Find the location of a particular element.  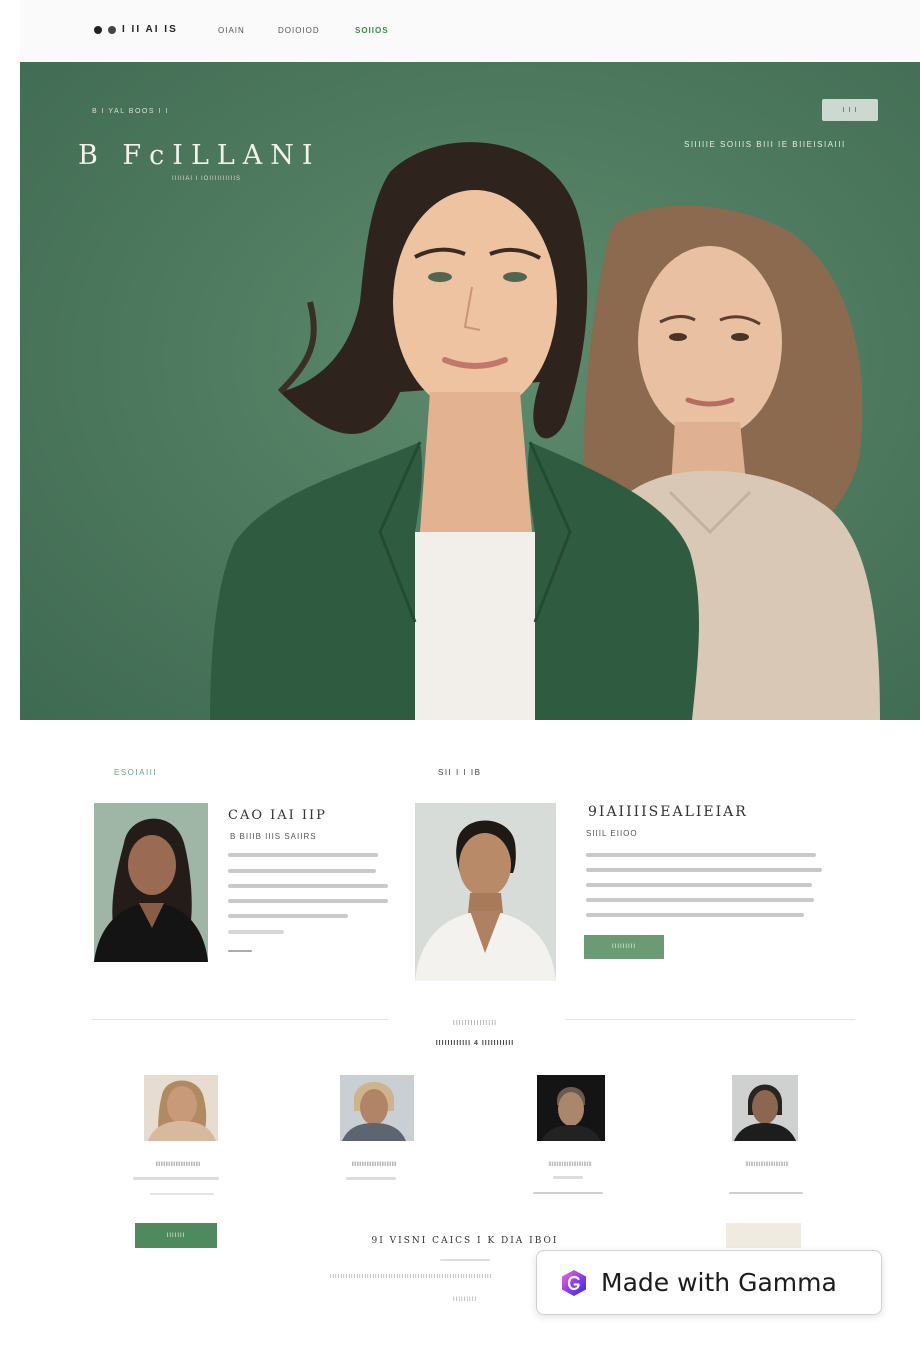

team-subheading: IIIIIIIIIIII 4 IIIIIIIIIII is located at coordinates (475, 1043).